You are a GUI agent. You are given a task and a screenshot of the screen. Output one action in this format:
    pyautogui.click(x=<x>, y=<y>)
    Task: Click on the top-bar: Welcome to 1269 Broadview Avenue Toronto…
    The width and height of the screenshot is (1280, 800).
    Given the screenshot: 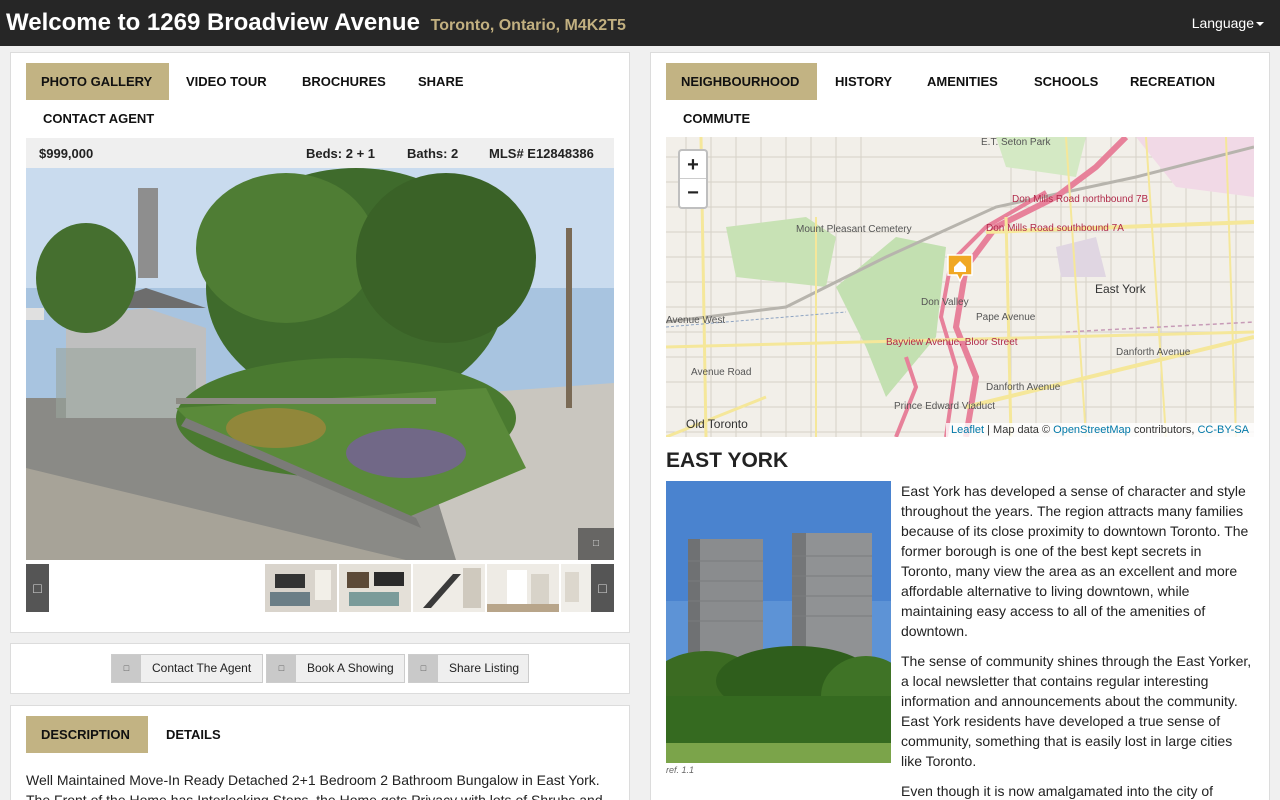 What is the action you would take?
    pyautogui.click(x=640, y=23)
    